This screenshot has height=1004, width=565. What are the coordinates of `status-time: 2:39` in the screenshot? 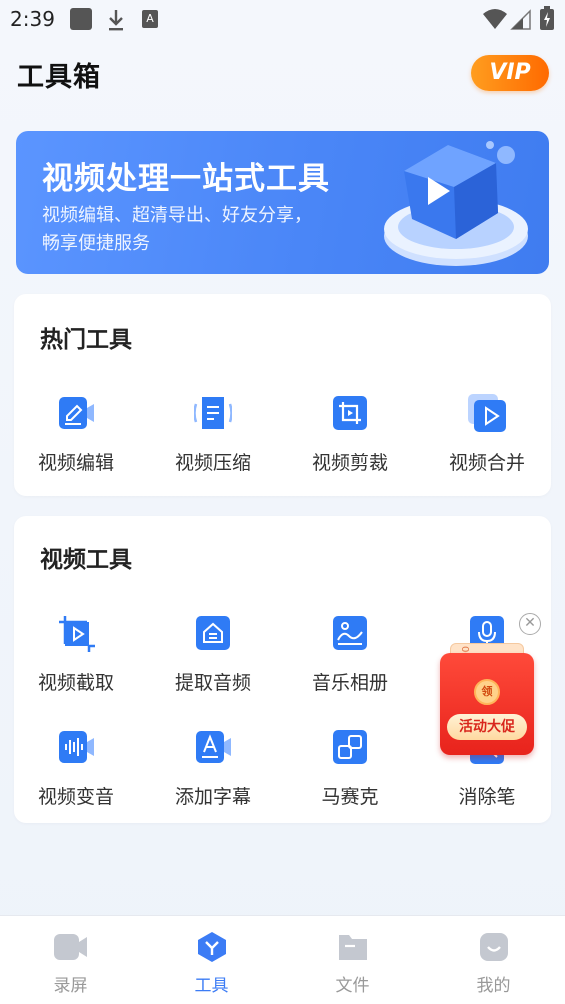 It's located at (32, 19).